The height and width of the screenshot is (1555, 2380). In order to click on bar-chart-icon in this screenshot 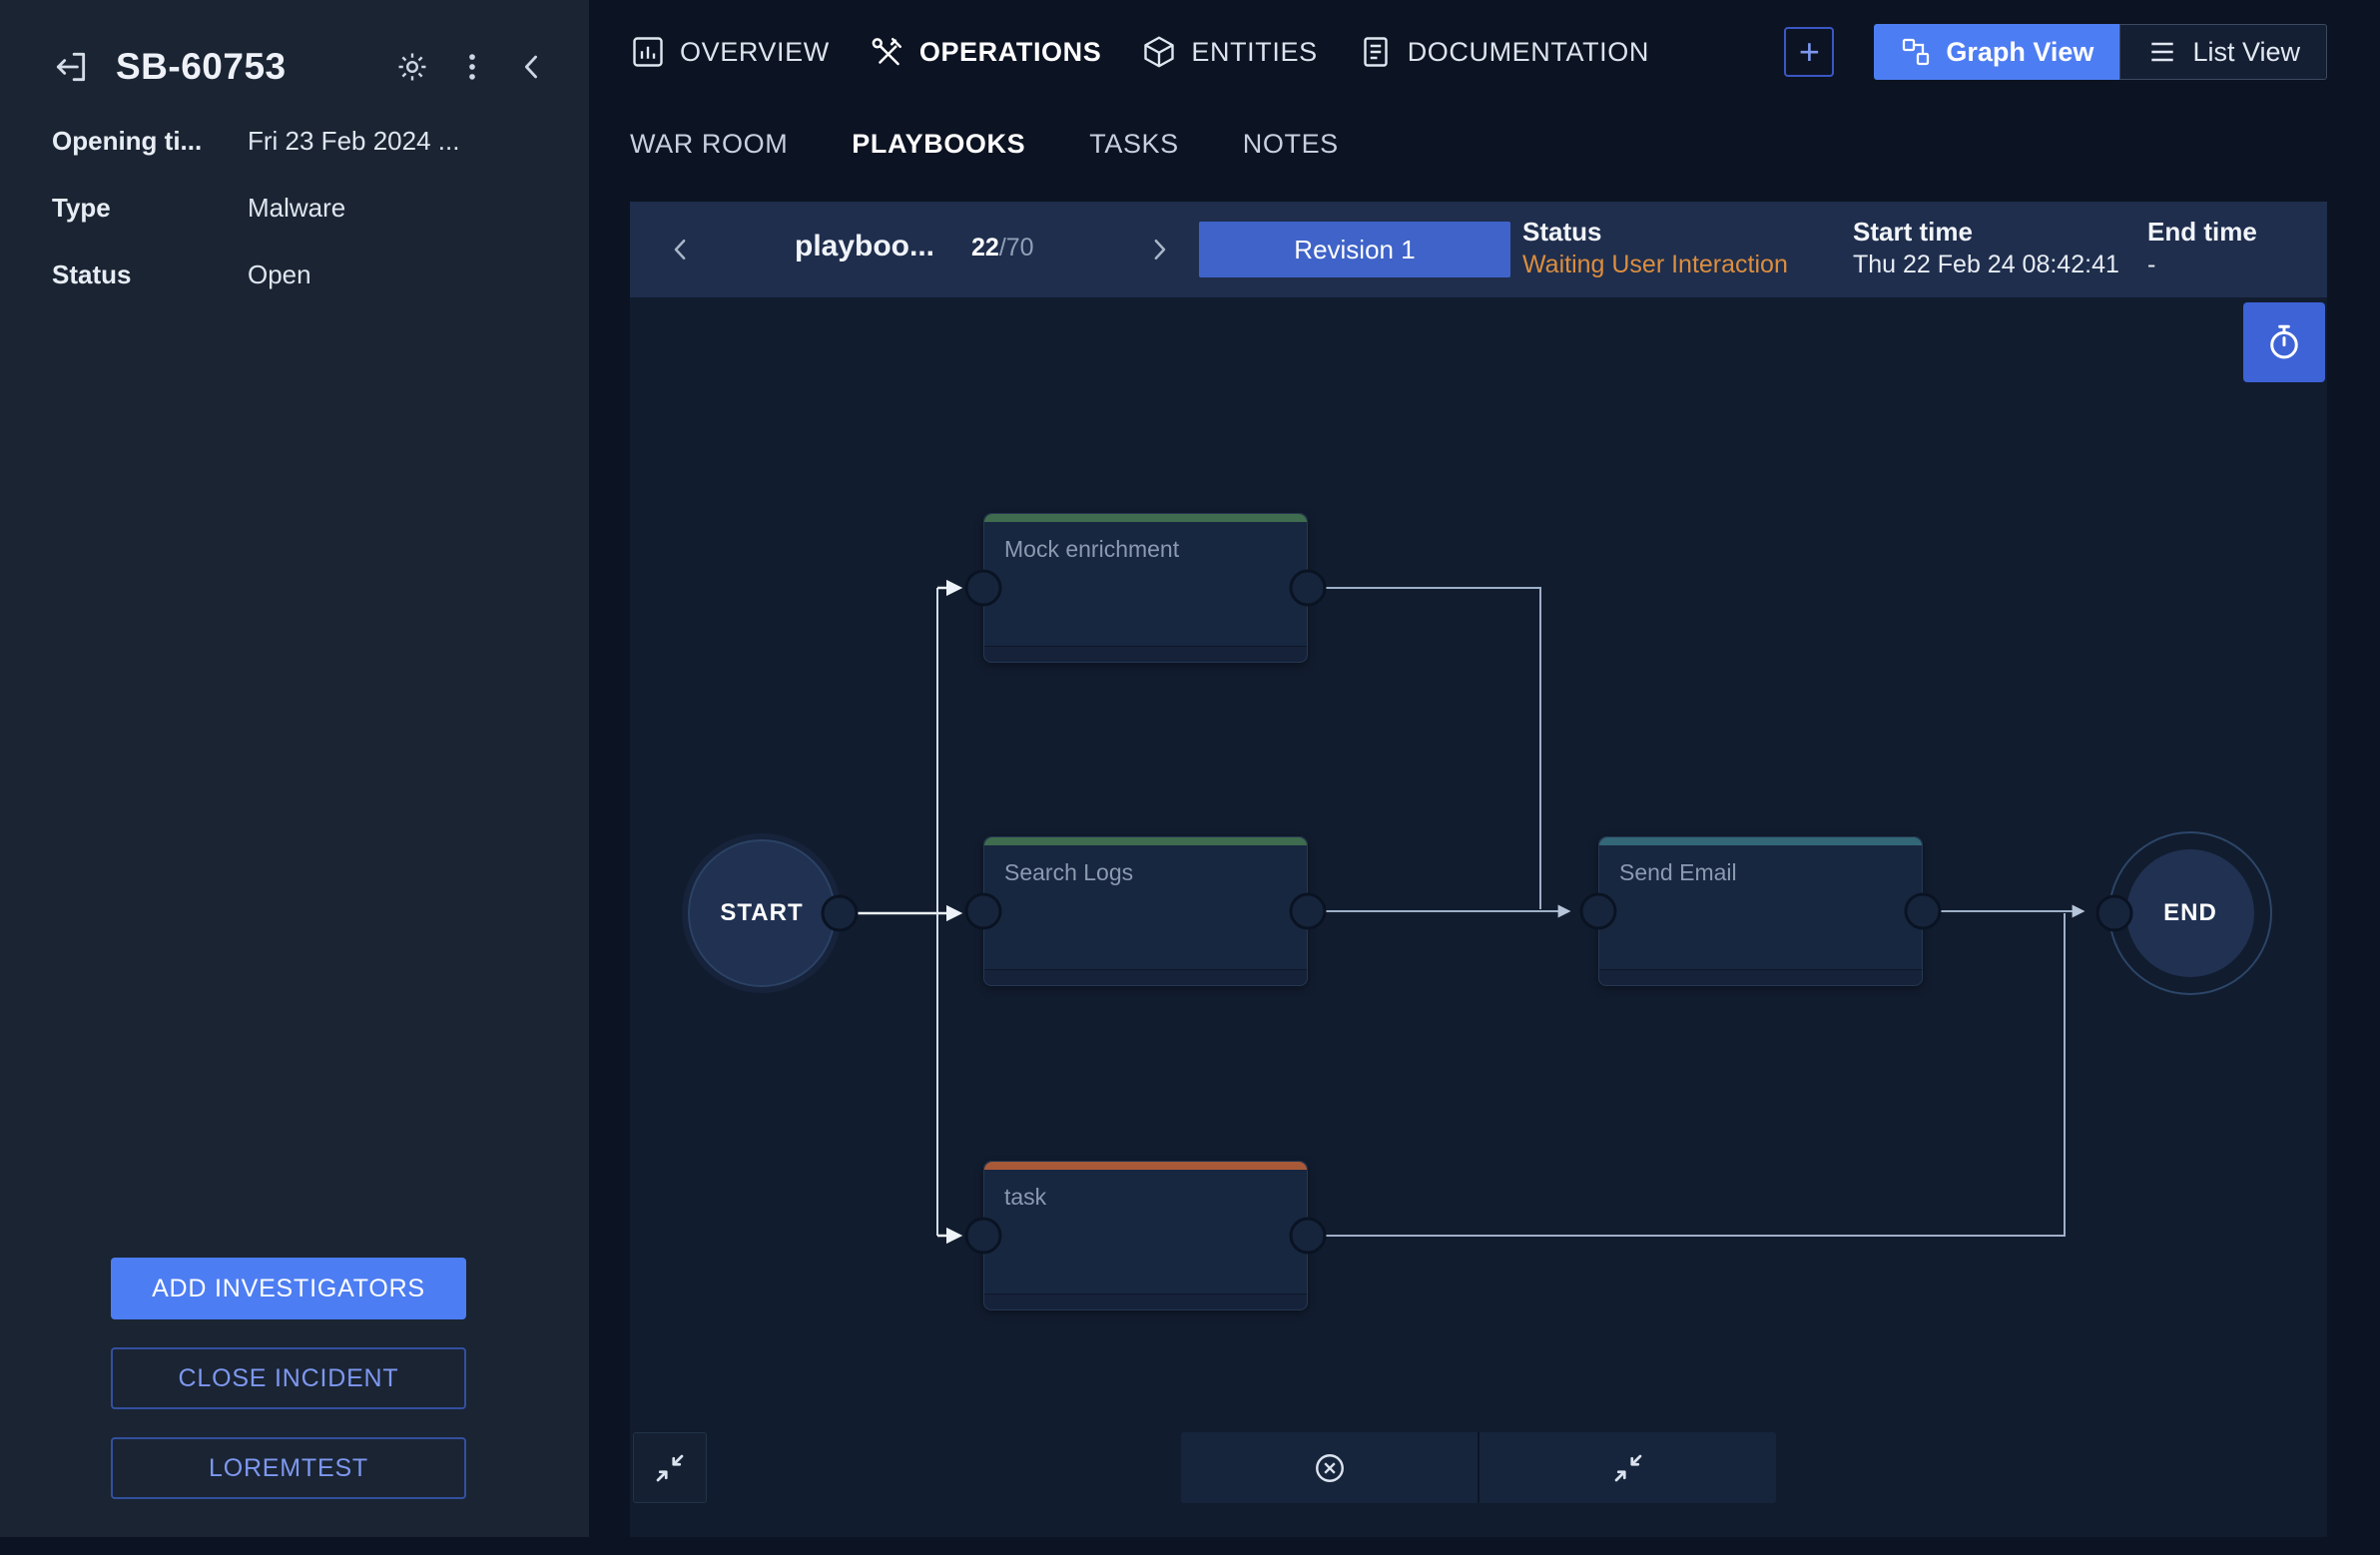, I will do `click(648, 52)`.